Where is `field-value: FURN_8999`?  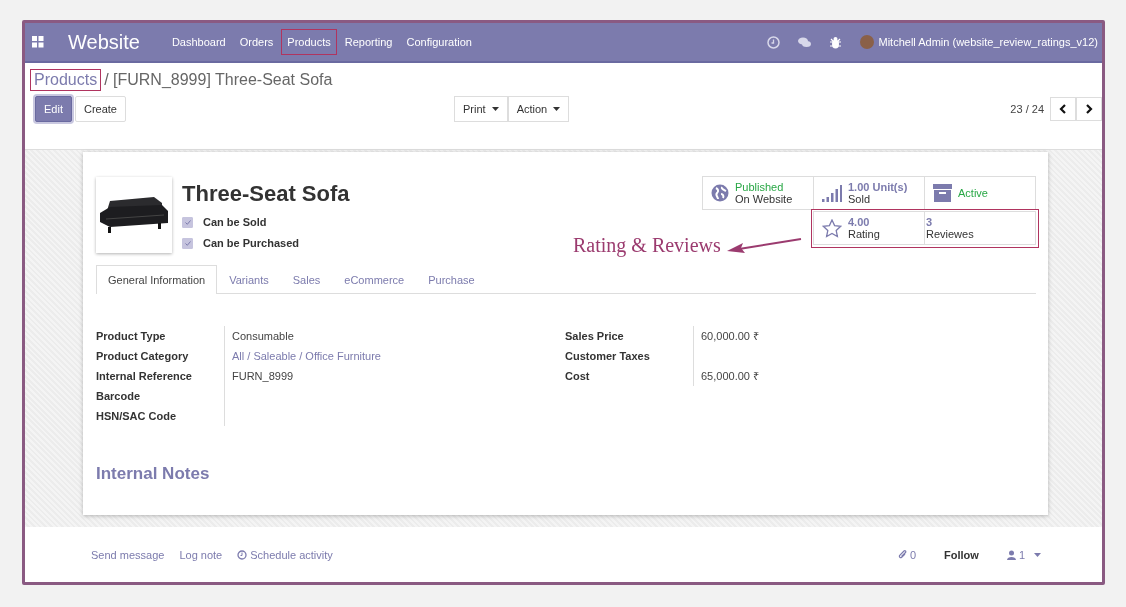
field-value: FURN_8999 is located at coordinates (263, 376).